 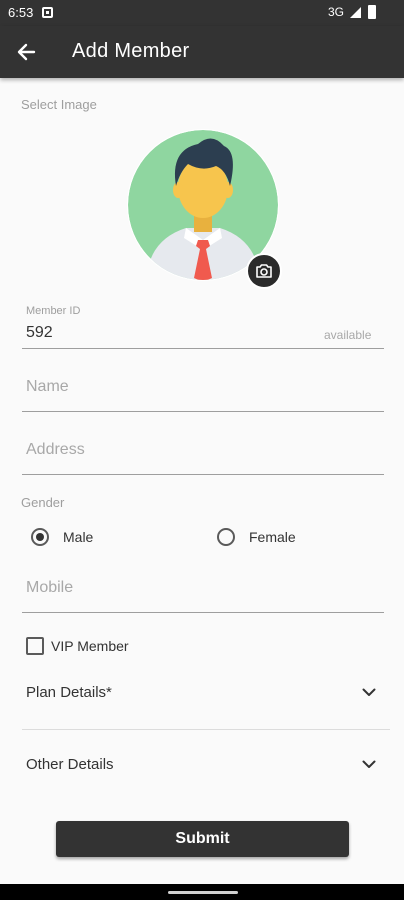 What do you see at coordinates (202, 13) in the screenshot?
I see `status-bar: 6:53 3G` at bounding box center [202, 13].